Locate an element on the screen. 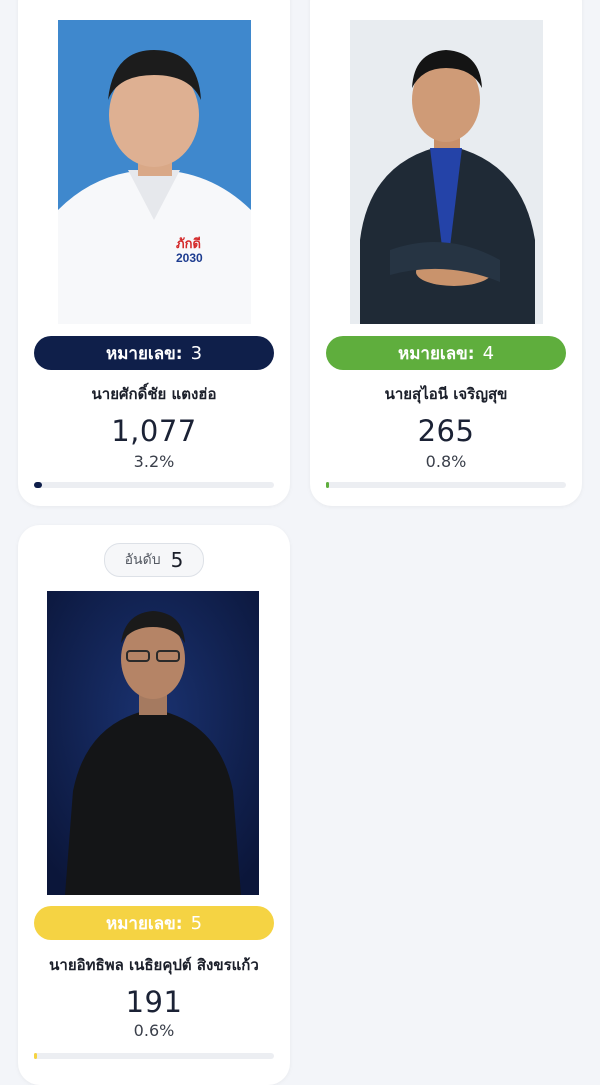  vote-count: 1,077 is located at coordinates (154, 431).